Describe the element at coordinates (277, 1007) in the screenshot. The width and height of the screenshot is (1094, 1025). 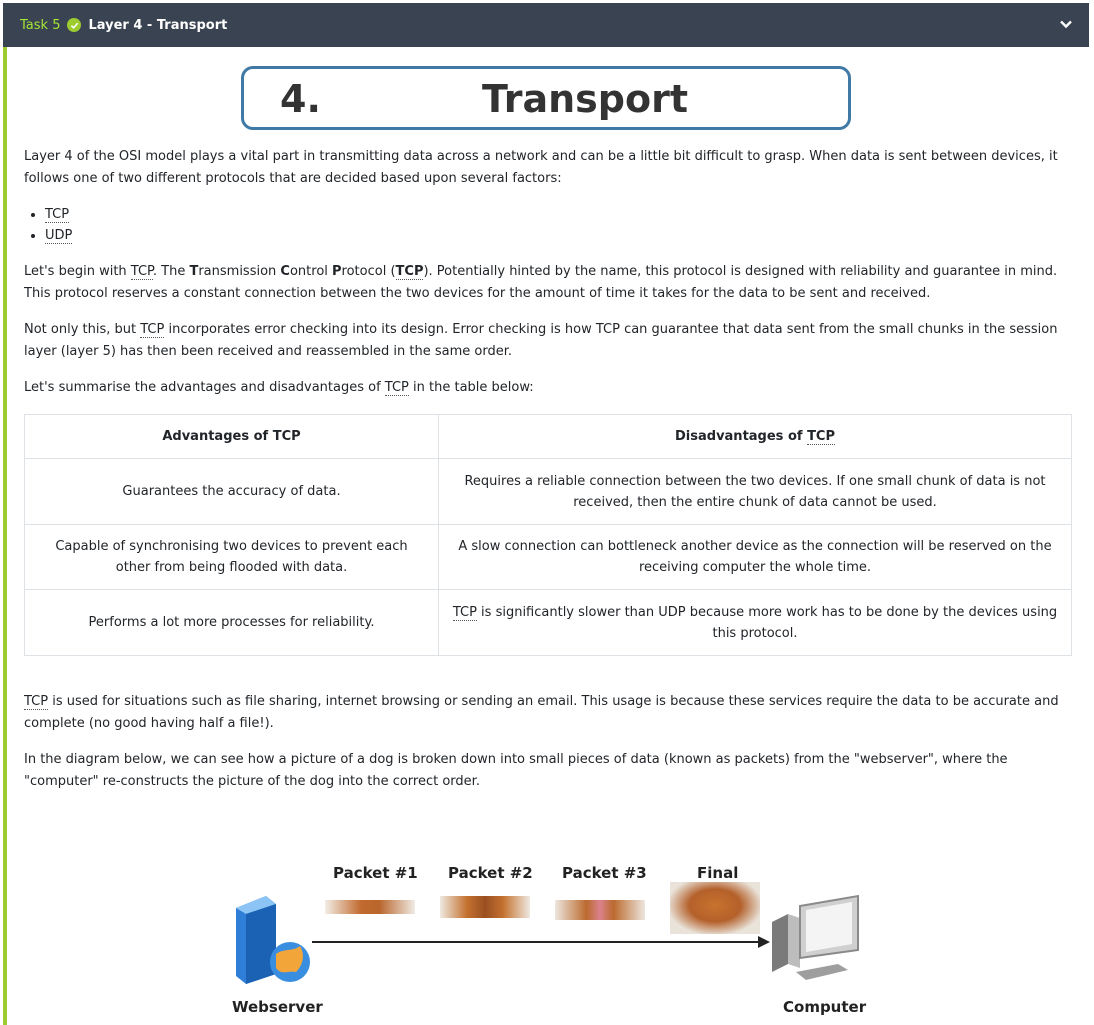
I see `webserver-label: Webserver` at that location.